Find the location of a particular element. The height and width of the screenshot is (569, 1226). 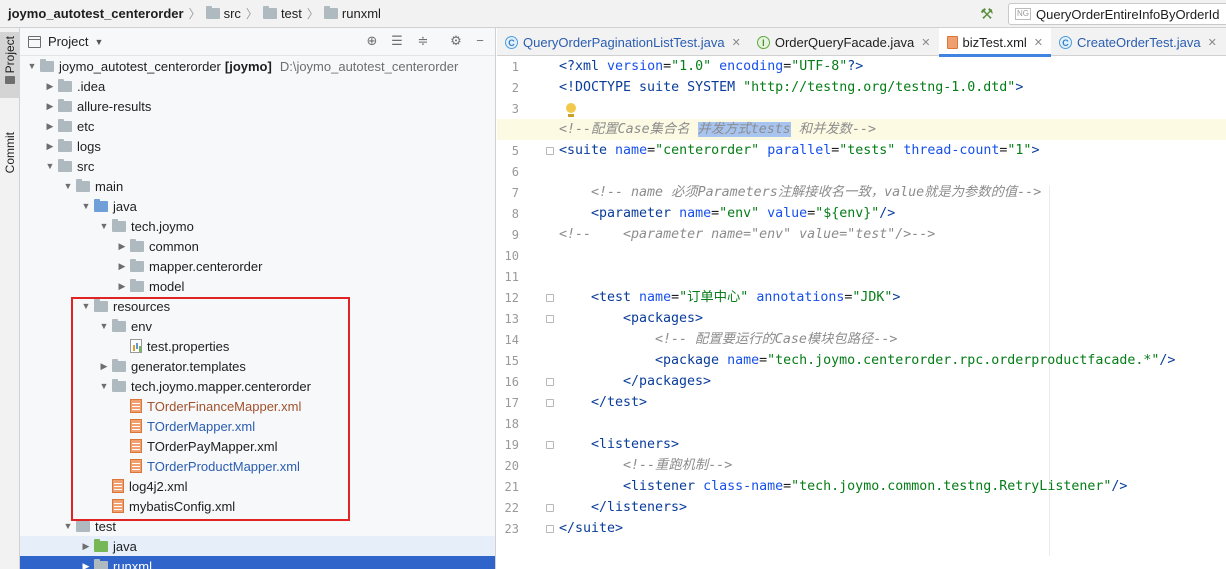

line-number: 3 is located at coordinates (515, 109).